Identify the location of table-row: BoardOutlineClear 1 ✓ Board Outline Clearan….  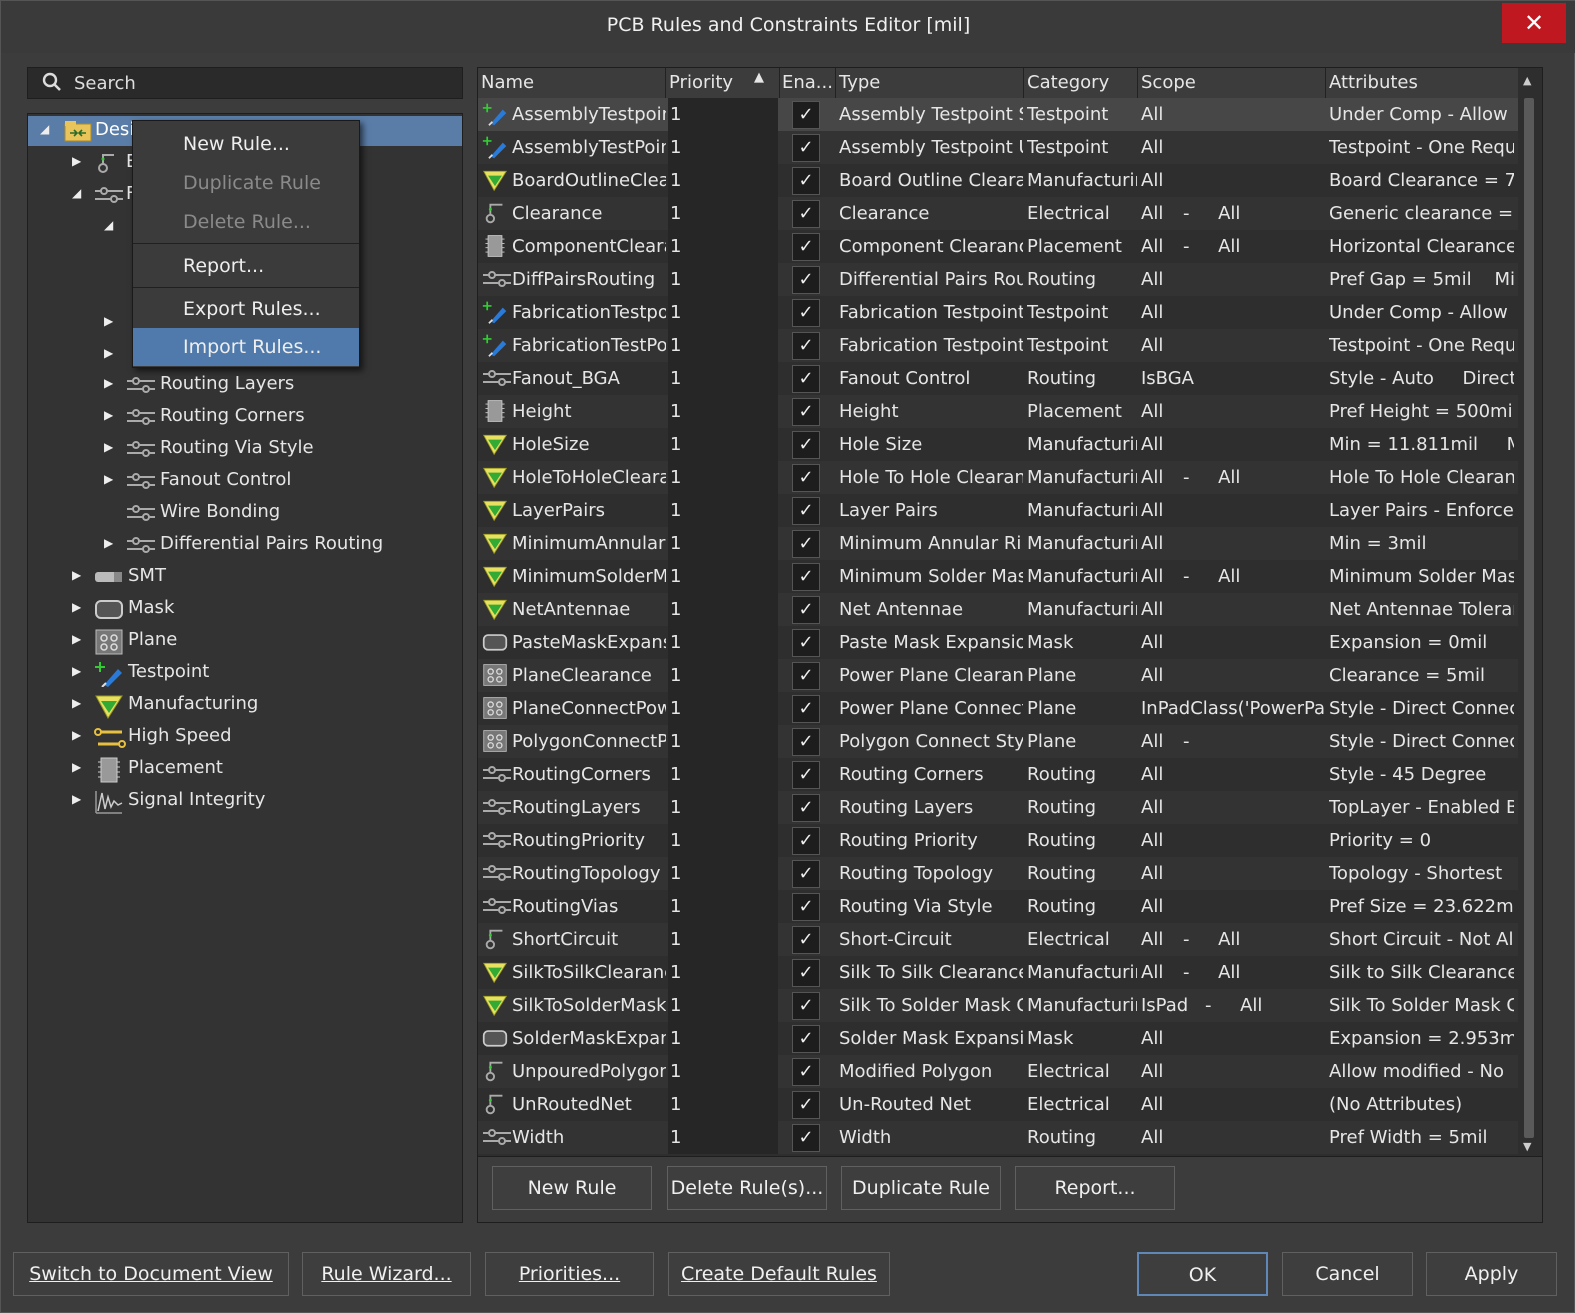
(998, 180).